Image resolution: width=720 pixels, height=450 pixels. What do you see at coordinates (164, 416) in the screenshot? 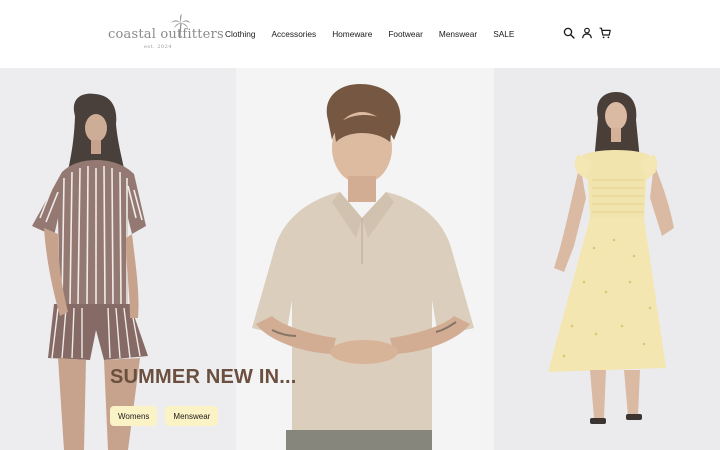
I see `hero-cta-group: Womens Menswear` at bounding box center [164, 416].